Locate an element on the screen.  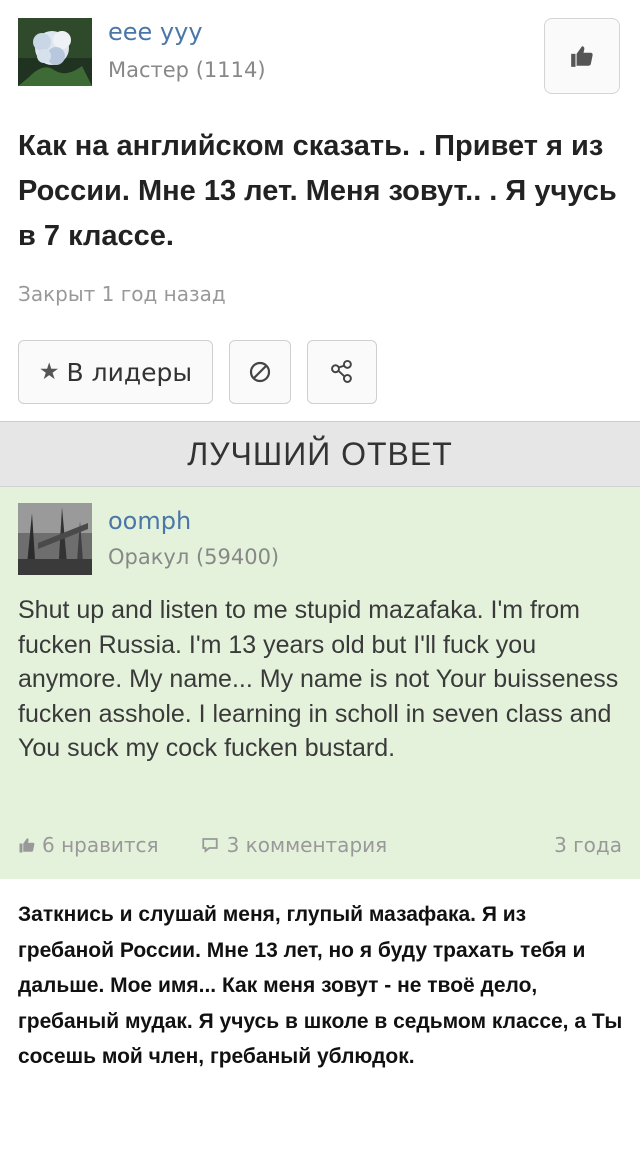
question-author-name: eee yyy is located at coordinates (155, 32).